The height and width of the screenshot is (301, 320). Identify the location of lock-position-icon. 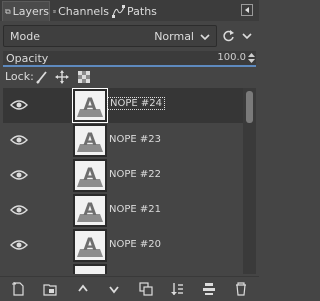
(62, 77).